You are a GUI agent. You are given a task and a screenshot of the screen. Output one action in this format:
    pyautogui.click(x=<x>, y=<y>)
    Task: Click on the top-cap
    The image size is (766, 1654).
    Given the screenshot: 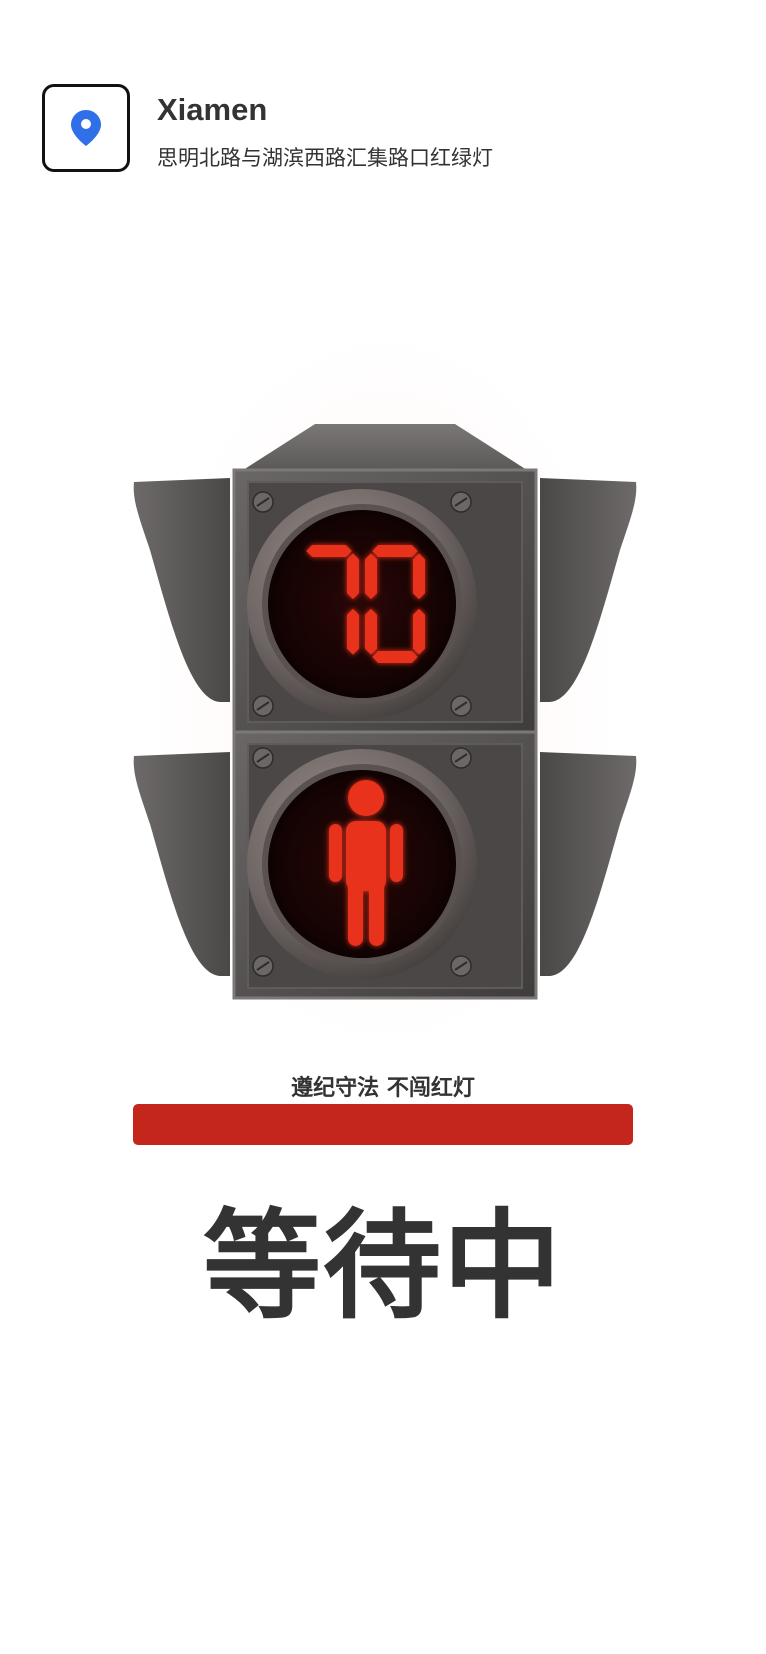 What is the action you would take?
    pyautogui.click(x=385, y=448)
    